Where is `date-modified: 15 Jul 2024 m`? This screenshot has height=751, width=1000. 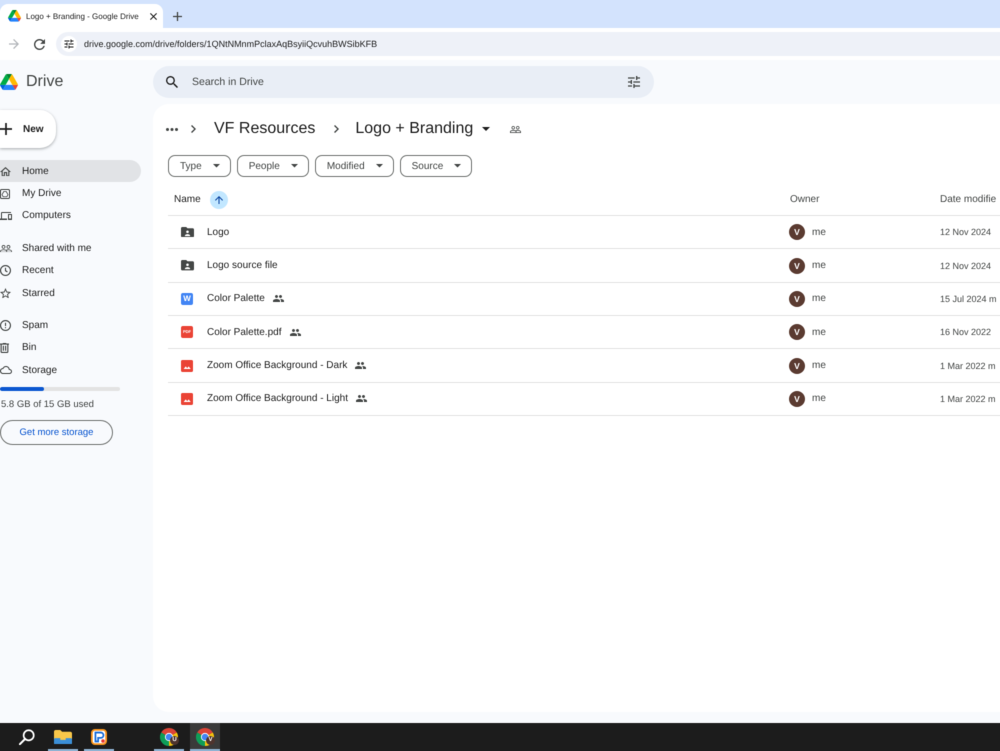 date-modified: 15 Jul 2024 m is located at coordinates (969, 299).